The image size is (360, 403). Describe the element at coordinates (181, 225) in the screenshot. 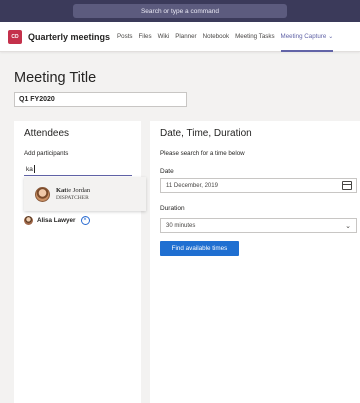

I see `duration-value: 30 minutes` at that location.